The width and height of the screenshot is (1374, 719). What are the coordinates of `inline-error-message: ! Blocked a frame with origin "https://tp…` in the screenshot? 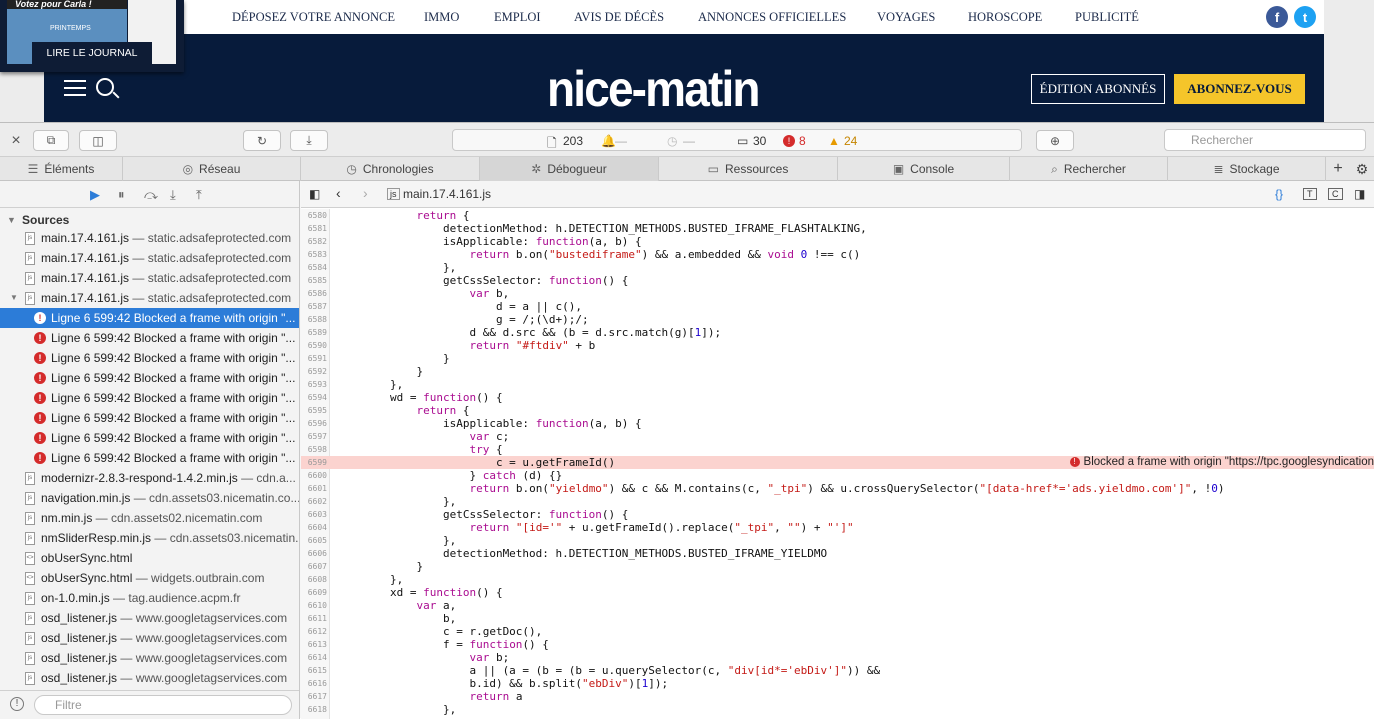 It's located at (1219, 462).